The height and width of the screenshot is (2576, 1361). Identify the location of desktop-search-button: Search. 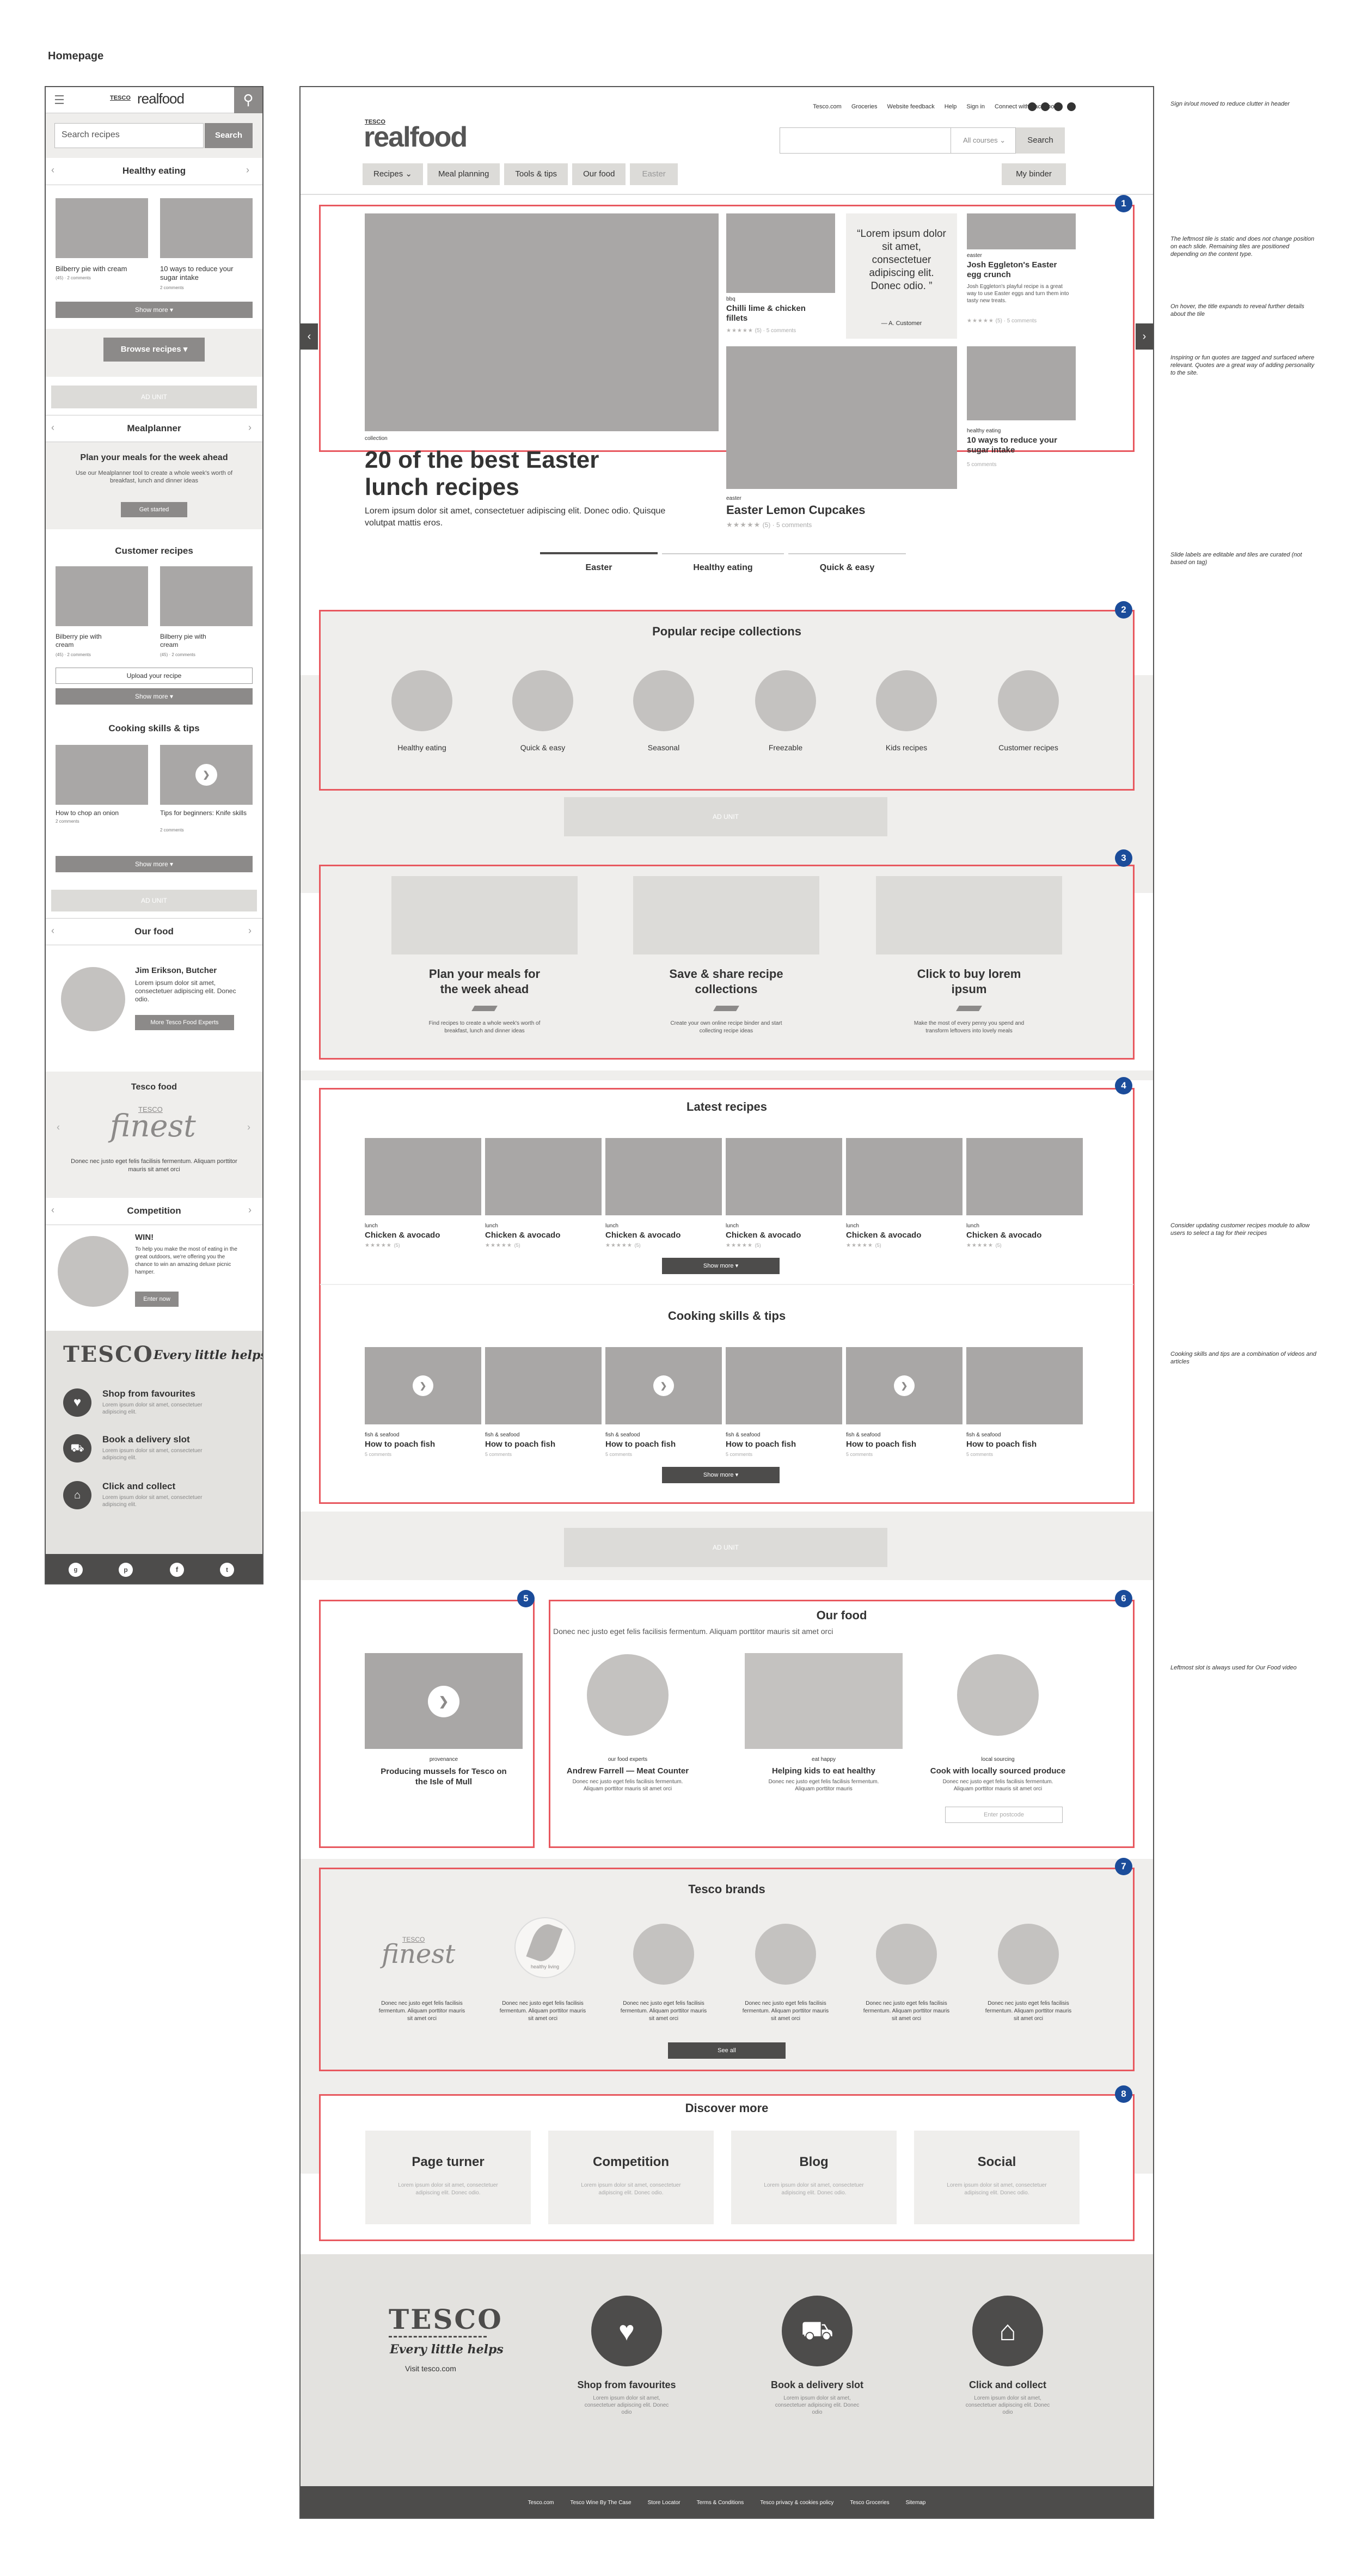
(1040, 140).